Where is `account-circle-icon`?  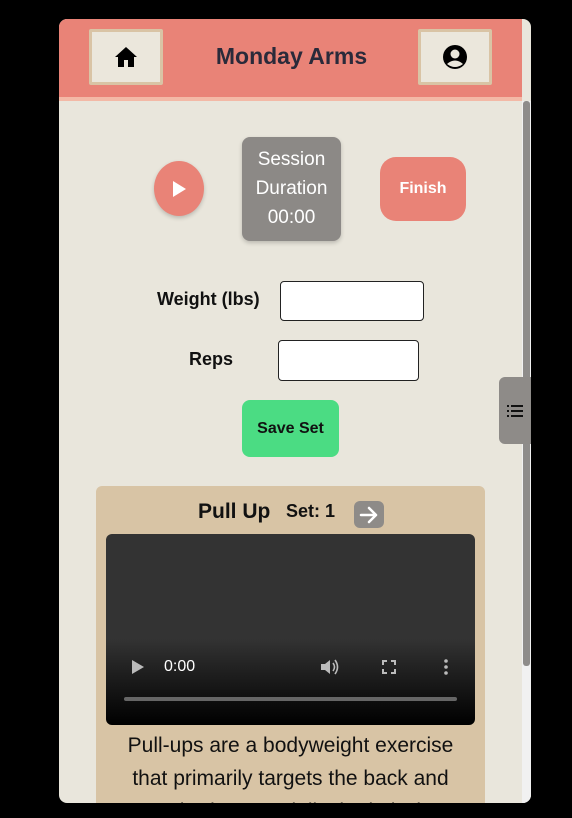
account-circle-icon is located at coordinates (455, 57).